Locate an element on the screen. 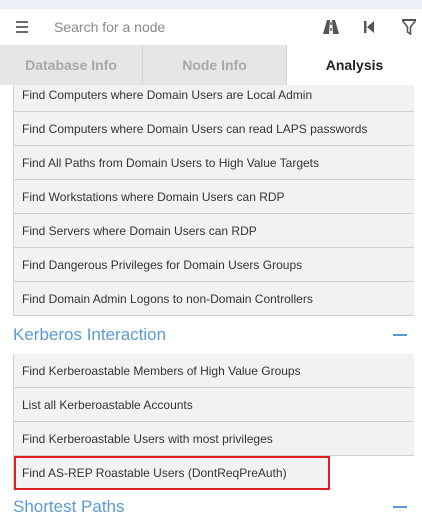  search-input is located at coordinates (179, 27).